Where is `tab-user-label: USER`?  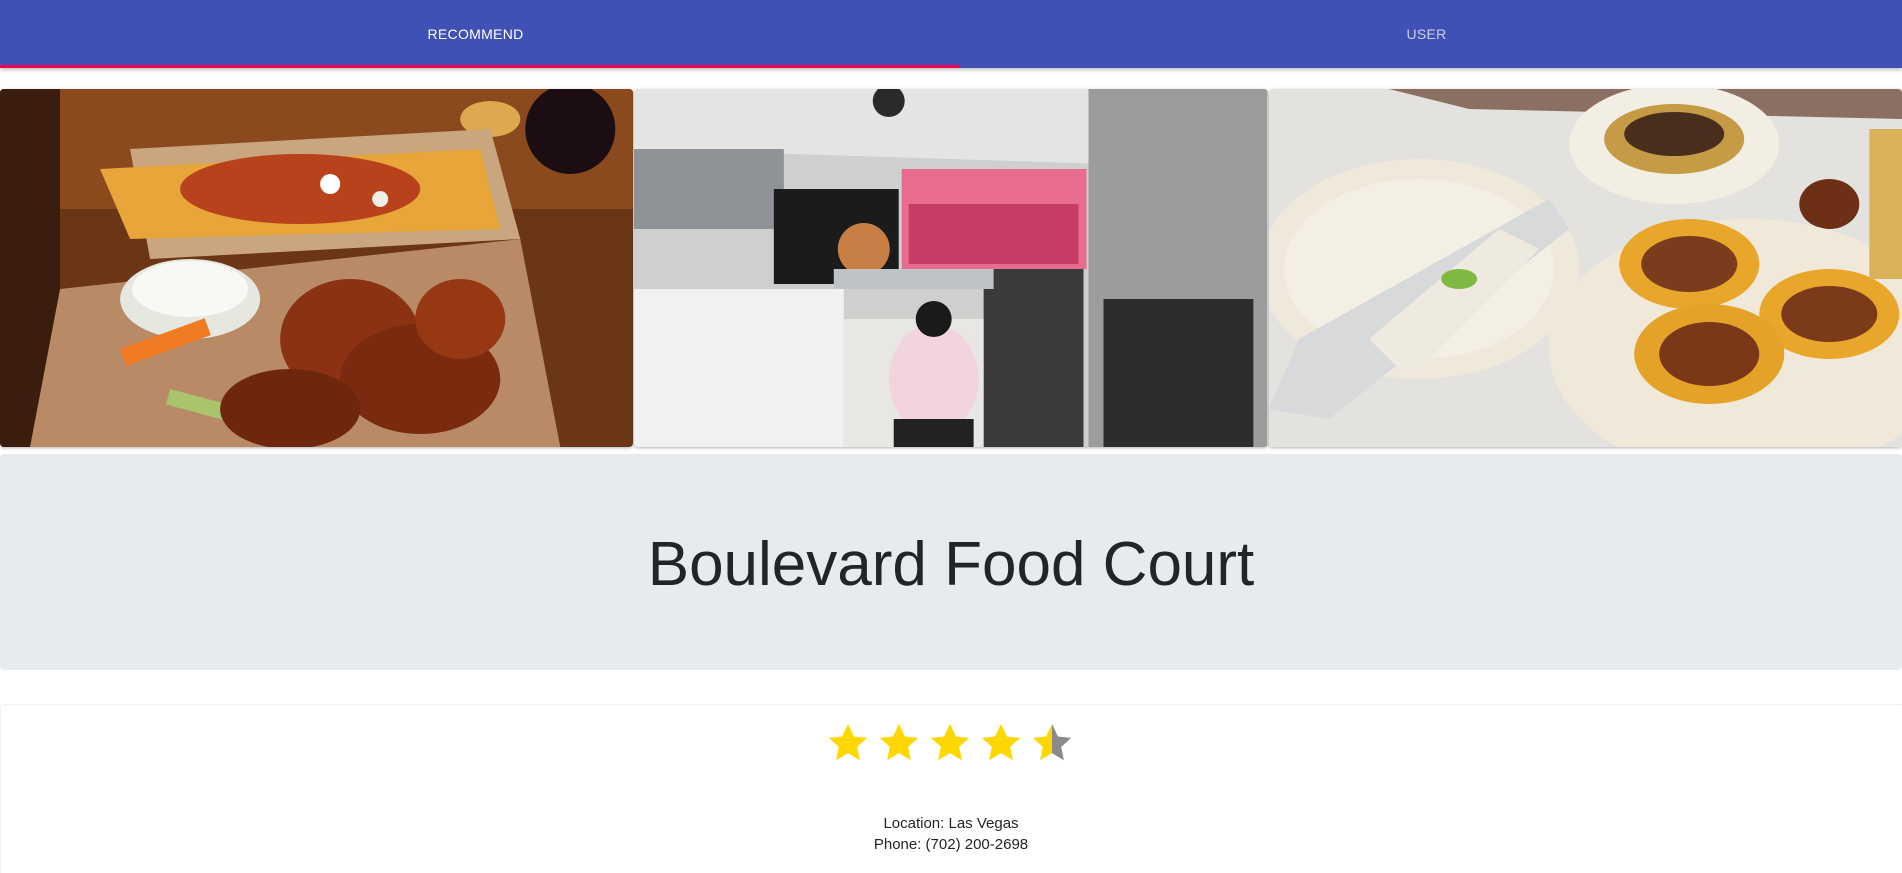
tab-user-label: USER is located at coordinates (1426, 34).